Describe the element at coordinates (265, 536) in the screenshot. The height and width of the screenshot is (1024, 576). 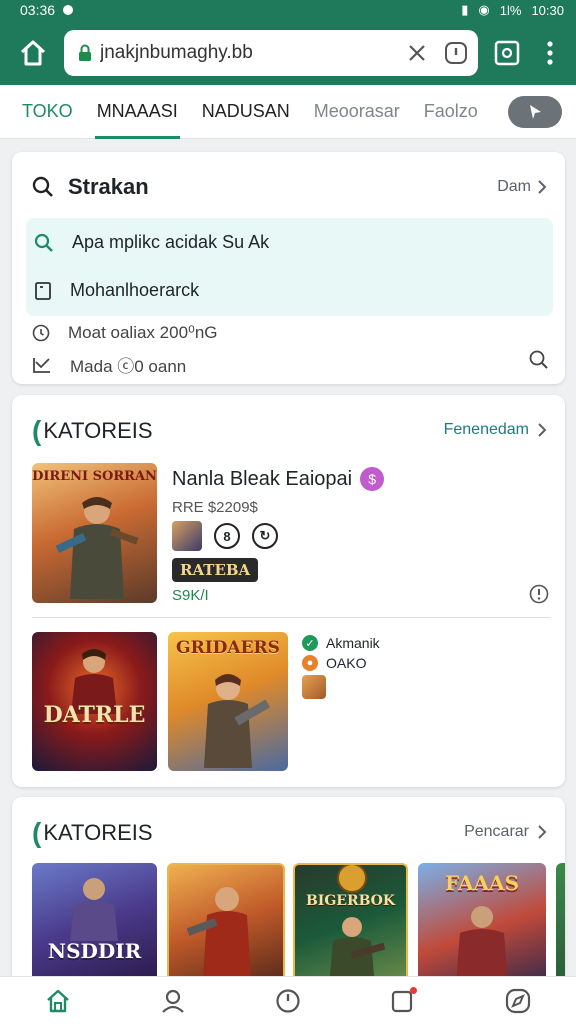
I see `refresh-icon: ↻` at that location.